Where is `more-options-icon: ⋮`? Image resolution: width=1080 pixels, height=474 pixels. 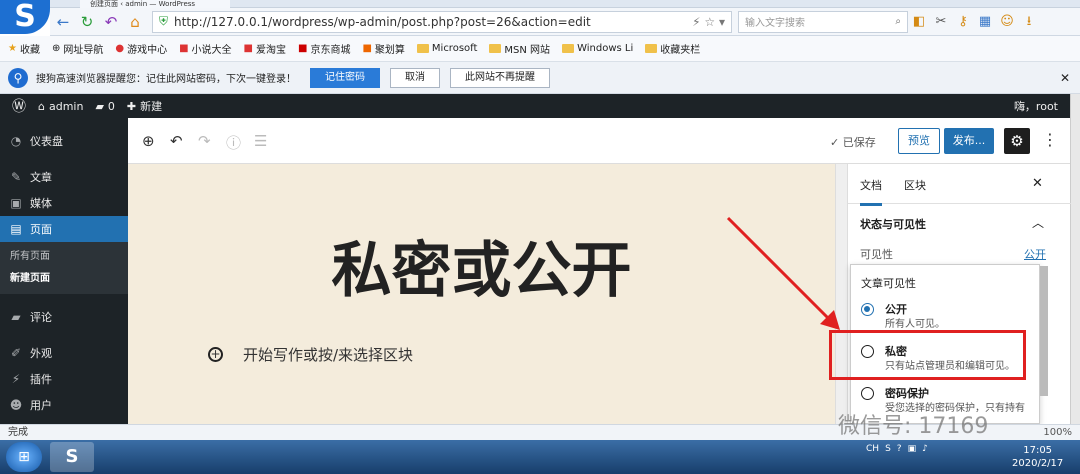
more-options-icon: ⋮ is located at coordinates (1050, 139).